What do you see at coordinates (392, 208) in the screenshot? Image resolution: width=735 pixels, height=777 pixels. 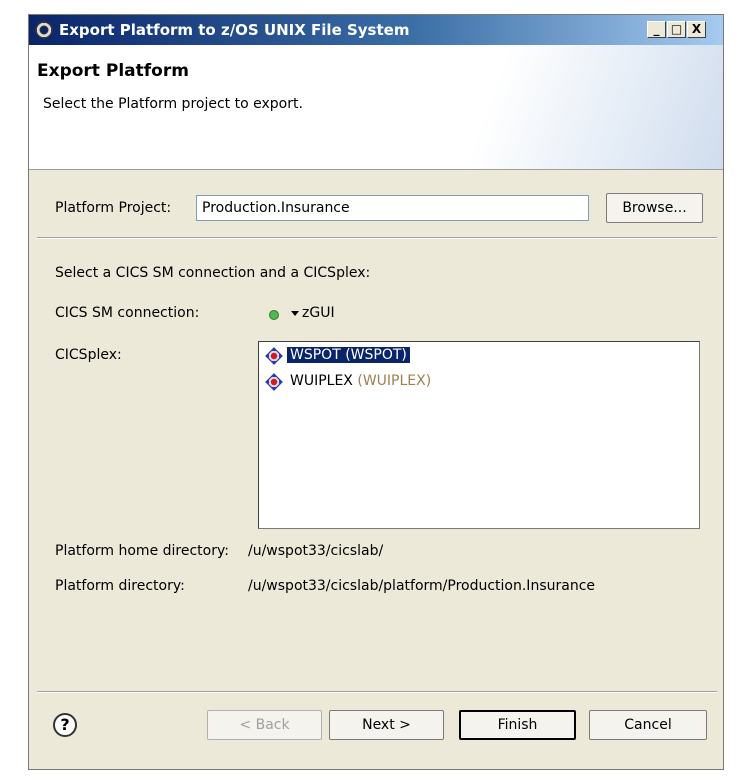 I see `platform-project-input` at bounding box center [392, 208].